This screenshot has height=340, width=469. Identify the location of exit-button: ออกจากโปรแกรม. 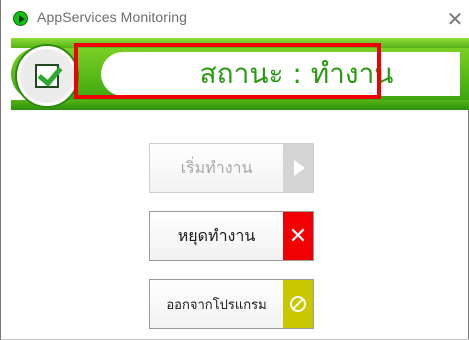
(231, 304).